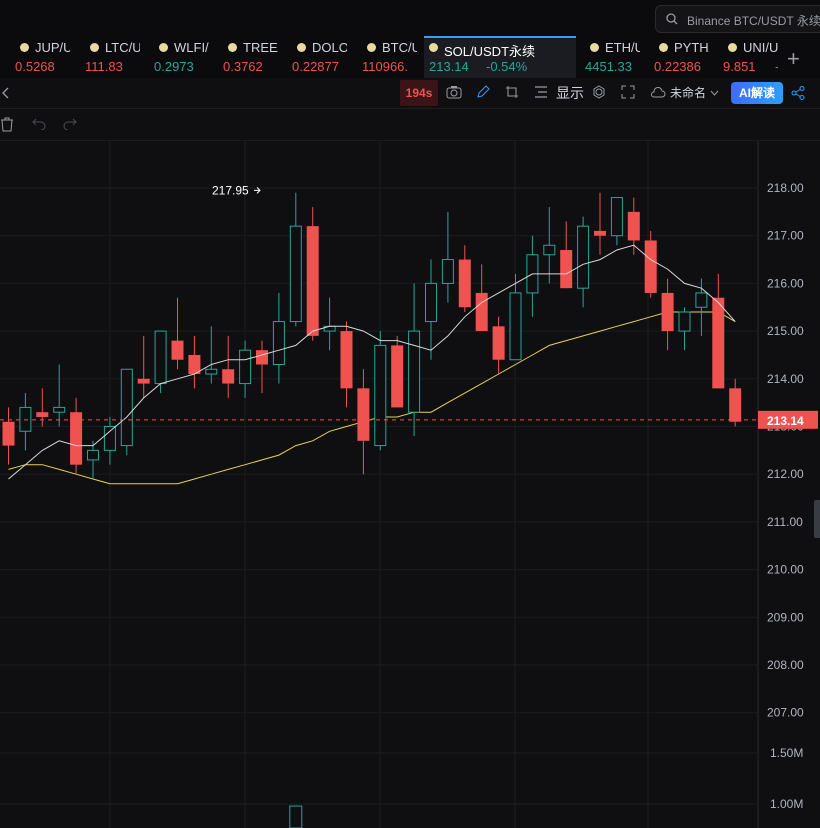  I want to click on tab-tree: TREE/USDT 0.3762, so click(250, 57).